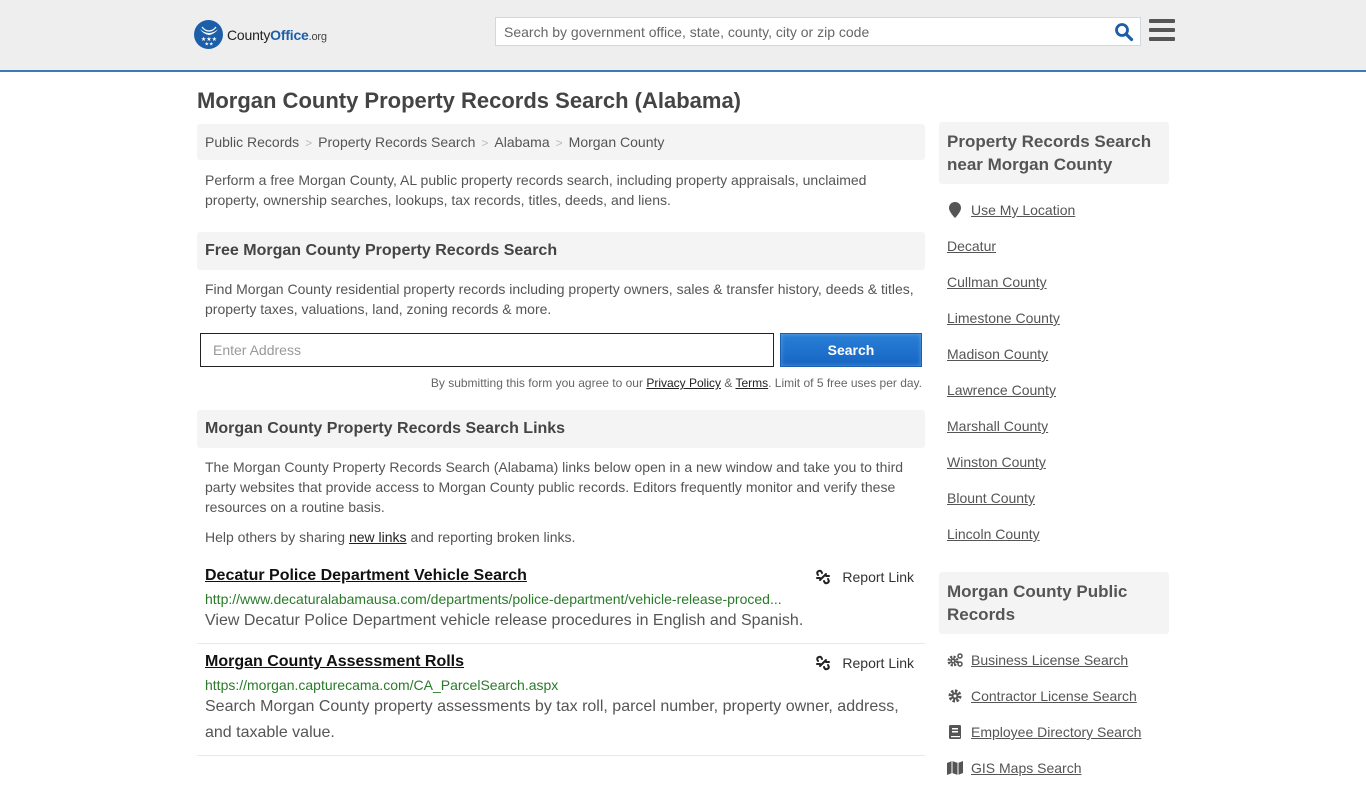 This screenshot has height=786, width=1366. Describe the element at coordinates (955, 732) in the screenshot. I see `book-icon` at that location.